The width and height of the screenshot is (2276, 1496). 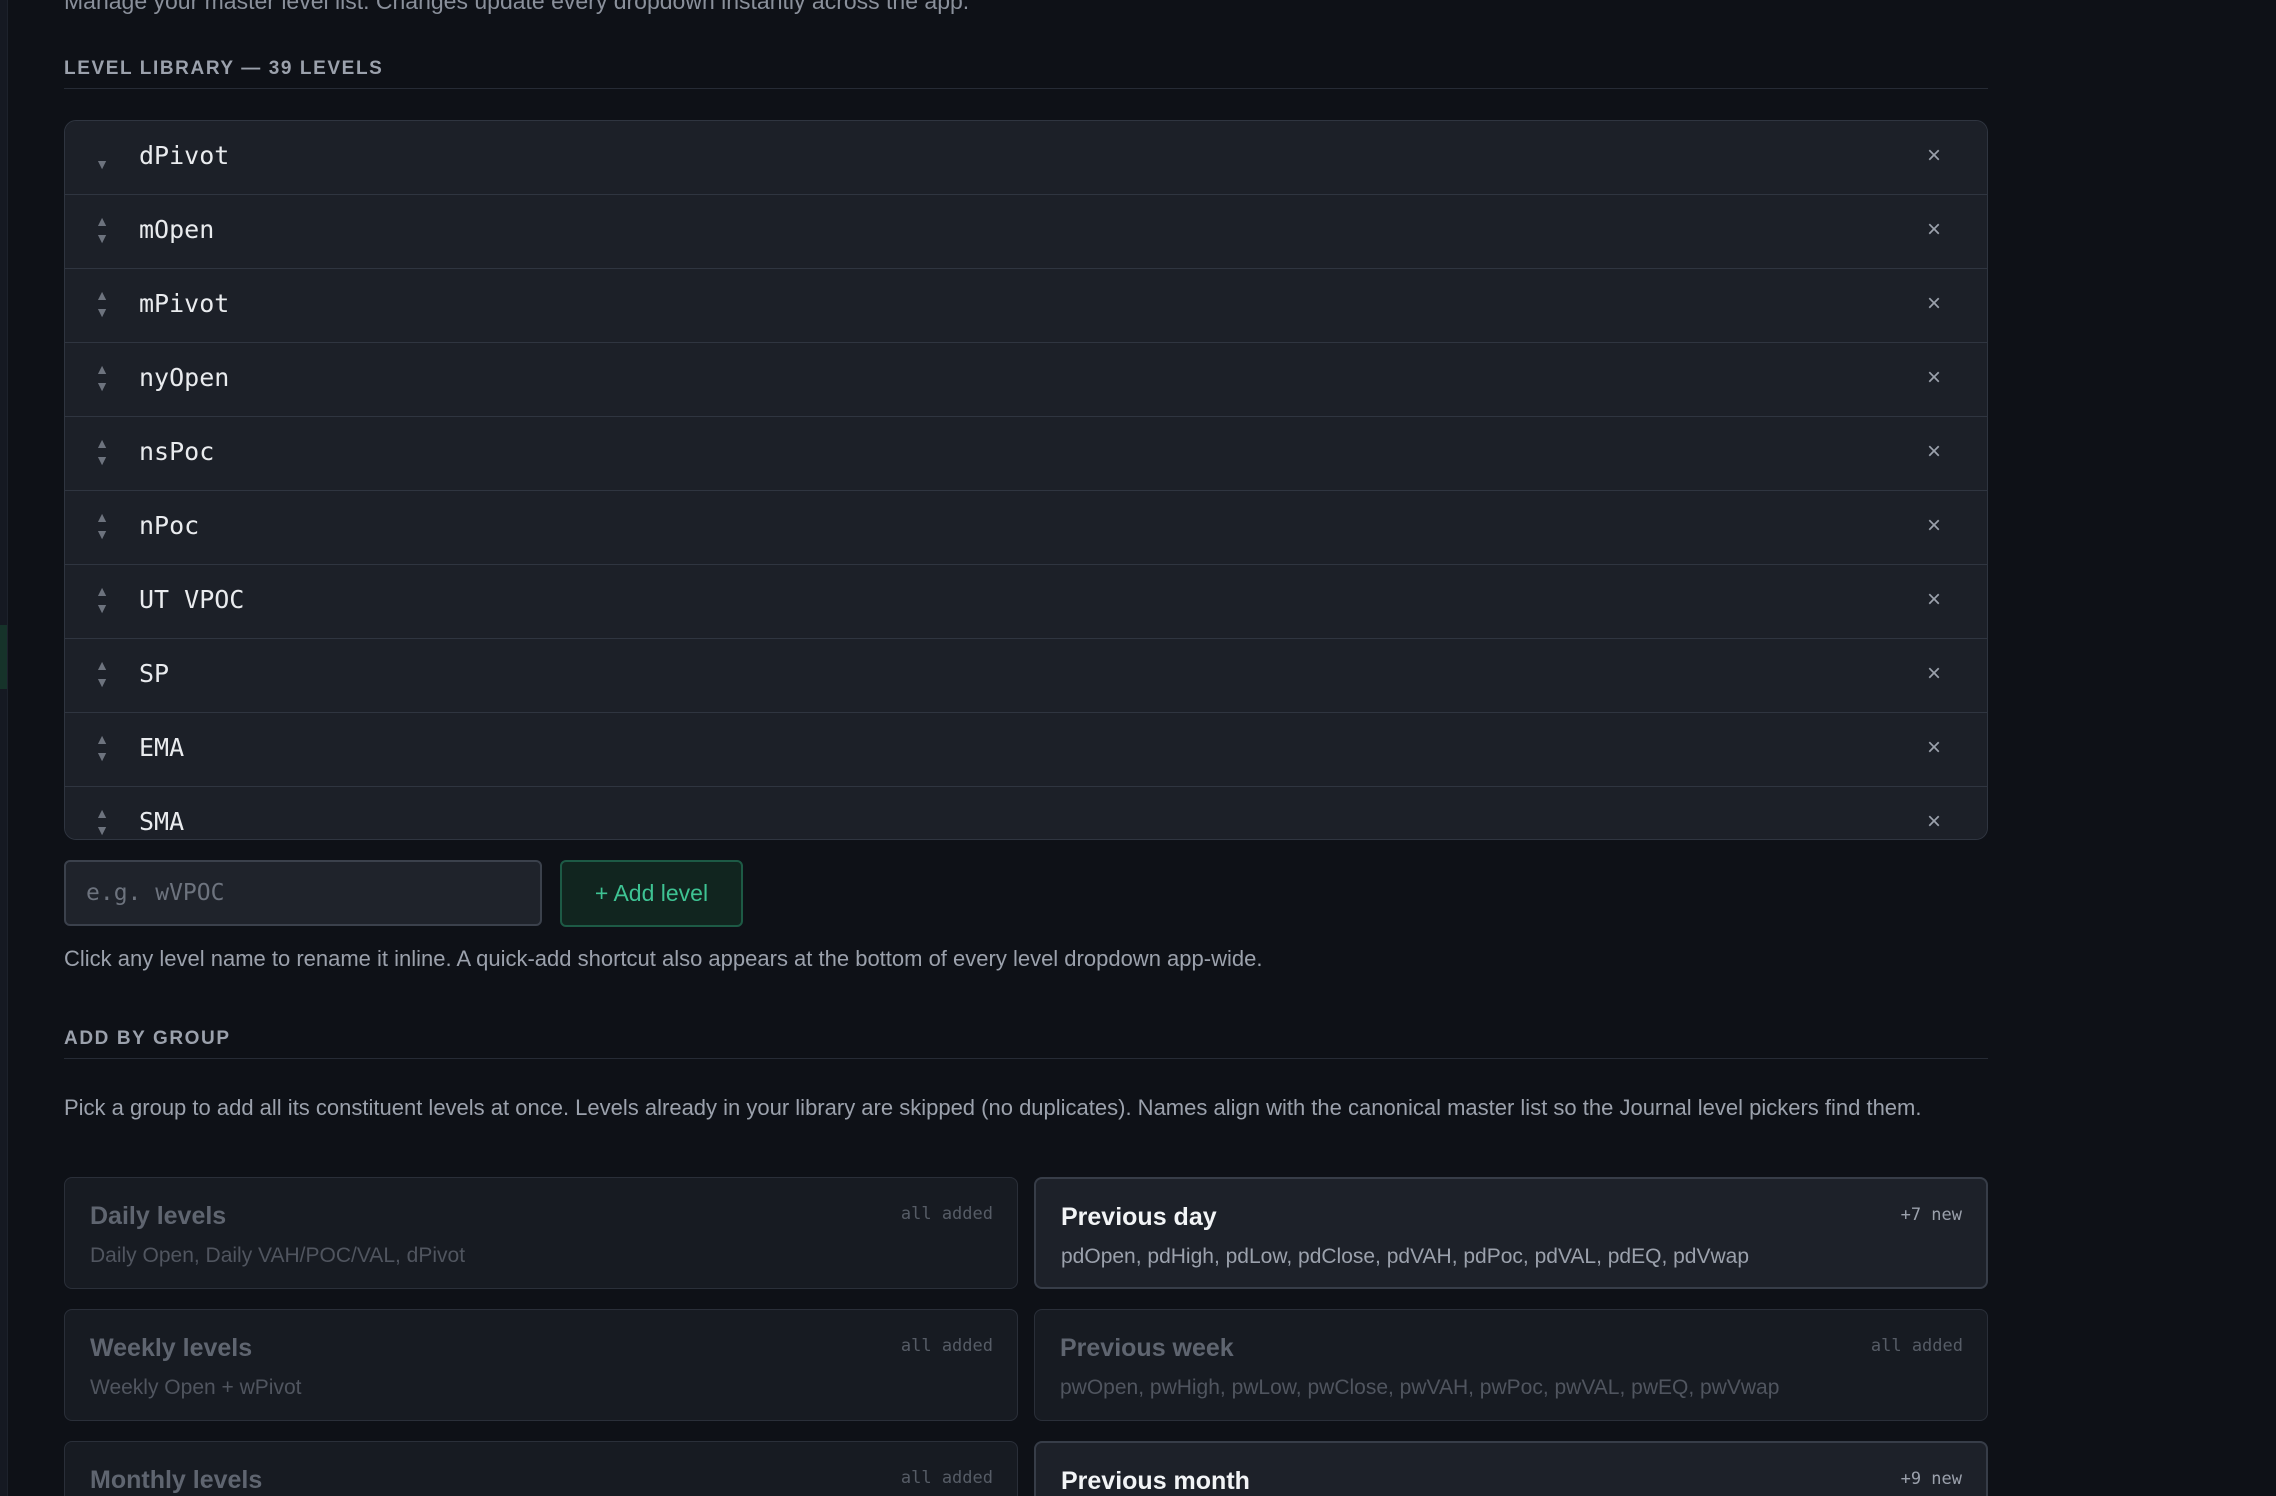 I want to click on add-by-group-heading: ADD BY GROUP, so click(x=1026, y=1043).